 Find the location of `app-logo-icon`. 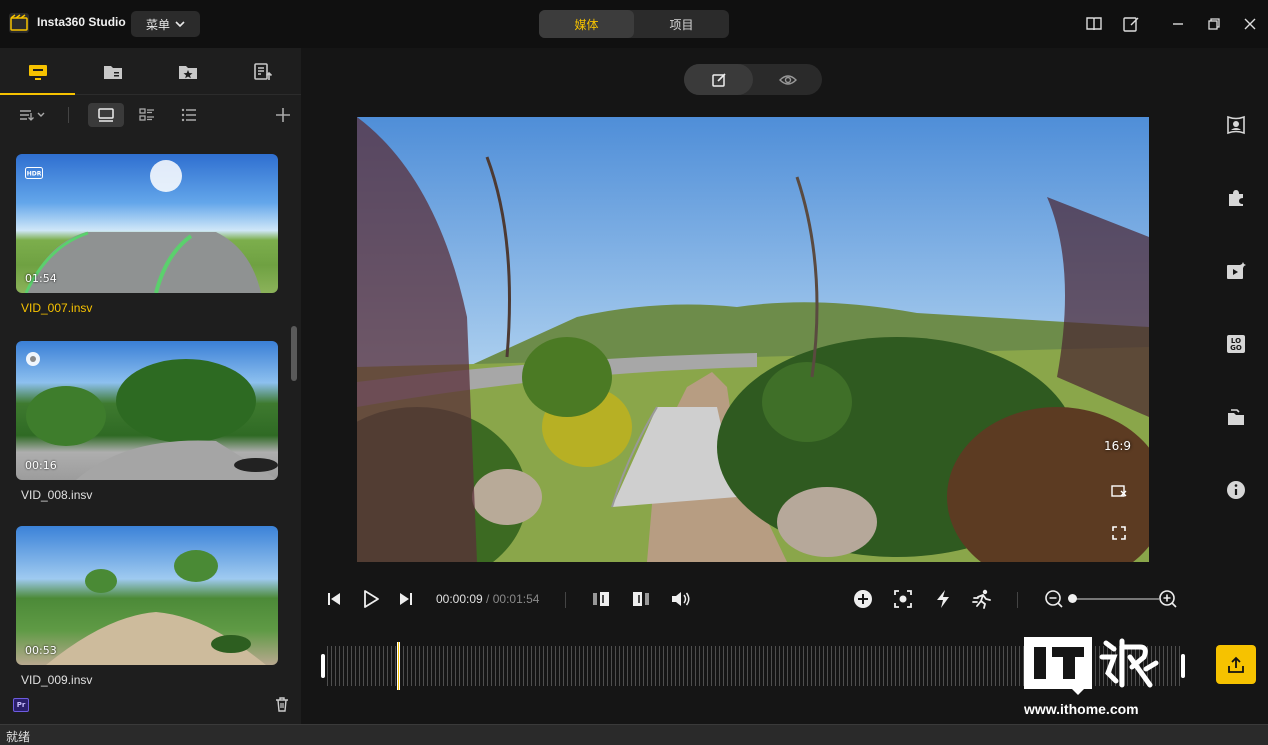

app-logo-icon is located at coordinates (19, 23).